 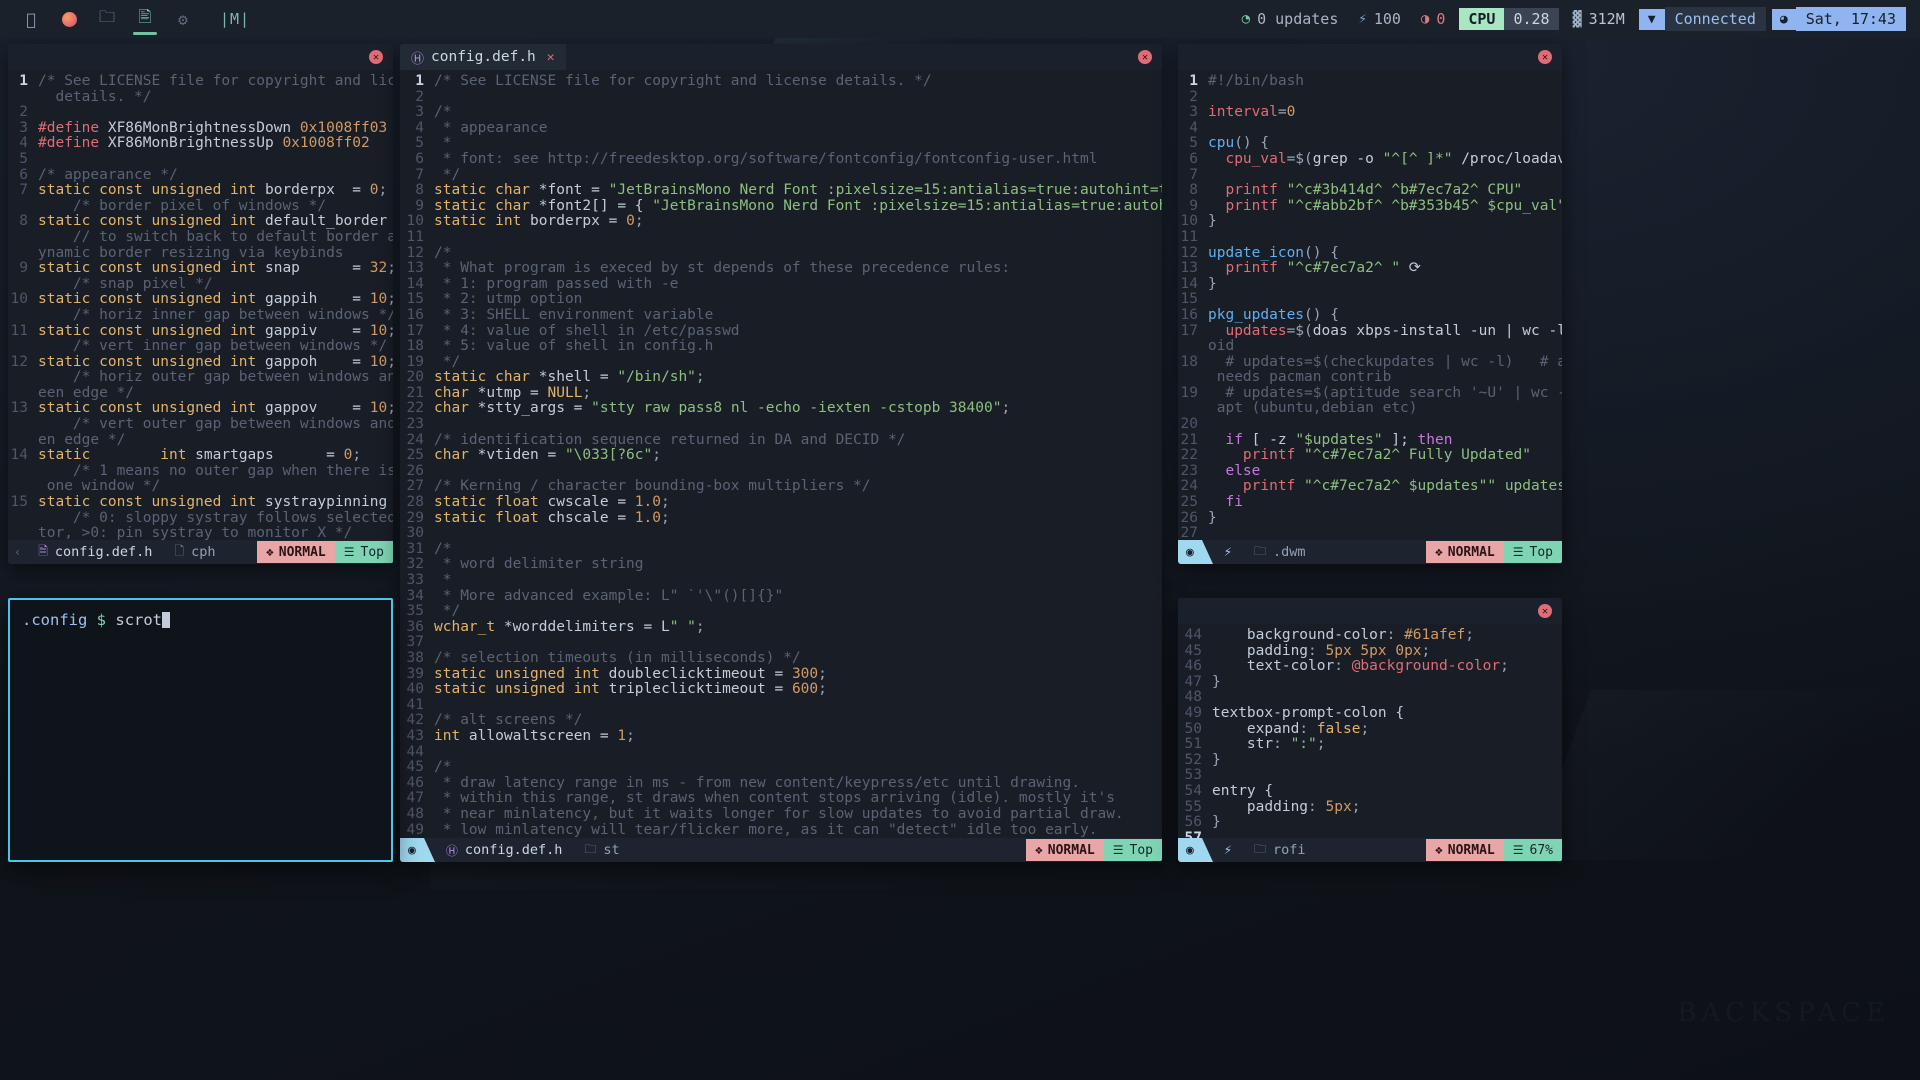 I want to click on code-line: 13 static const unsigned int gappov = 10;, so click(x=200, y=409).